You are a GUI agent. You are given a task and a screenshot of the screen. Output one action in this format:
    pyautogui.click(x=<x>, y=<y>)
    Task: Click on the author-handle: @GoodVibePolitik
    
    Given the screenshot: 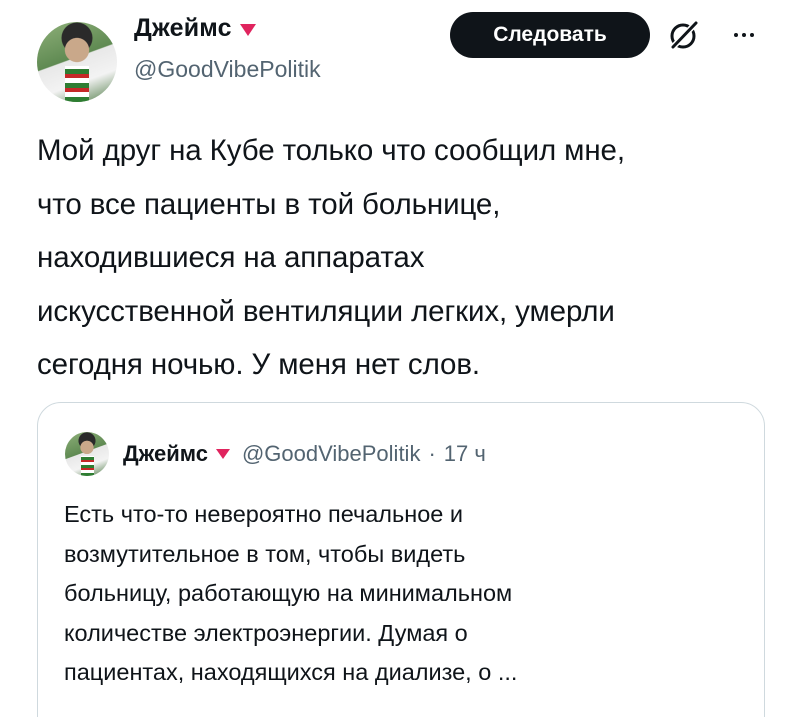 What is the action you would take?
    pyautogui.click(x=227, y=69)
    